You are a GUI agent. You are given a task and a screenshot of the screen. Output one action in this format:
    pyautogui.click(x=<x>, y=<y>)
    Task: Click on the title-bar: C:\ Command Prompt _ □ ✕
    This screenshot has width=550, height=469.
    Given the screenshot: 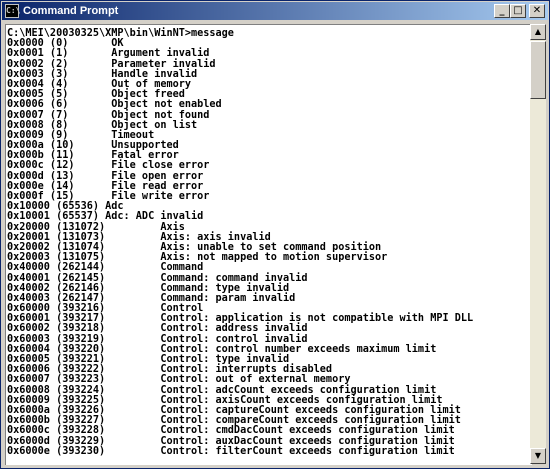 What is the action you would take?
    pyautogui.click(x=275, y=11)
    